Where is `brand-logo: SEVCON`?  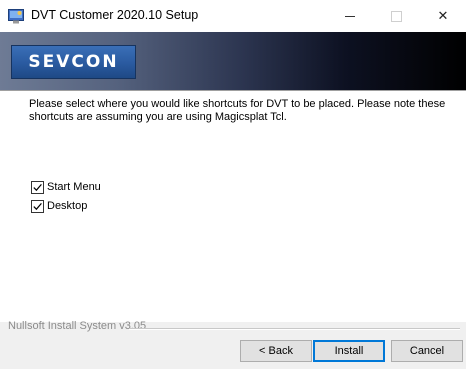 brand-logo: SEVCON is located at coordinates (73, 62).